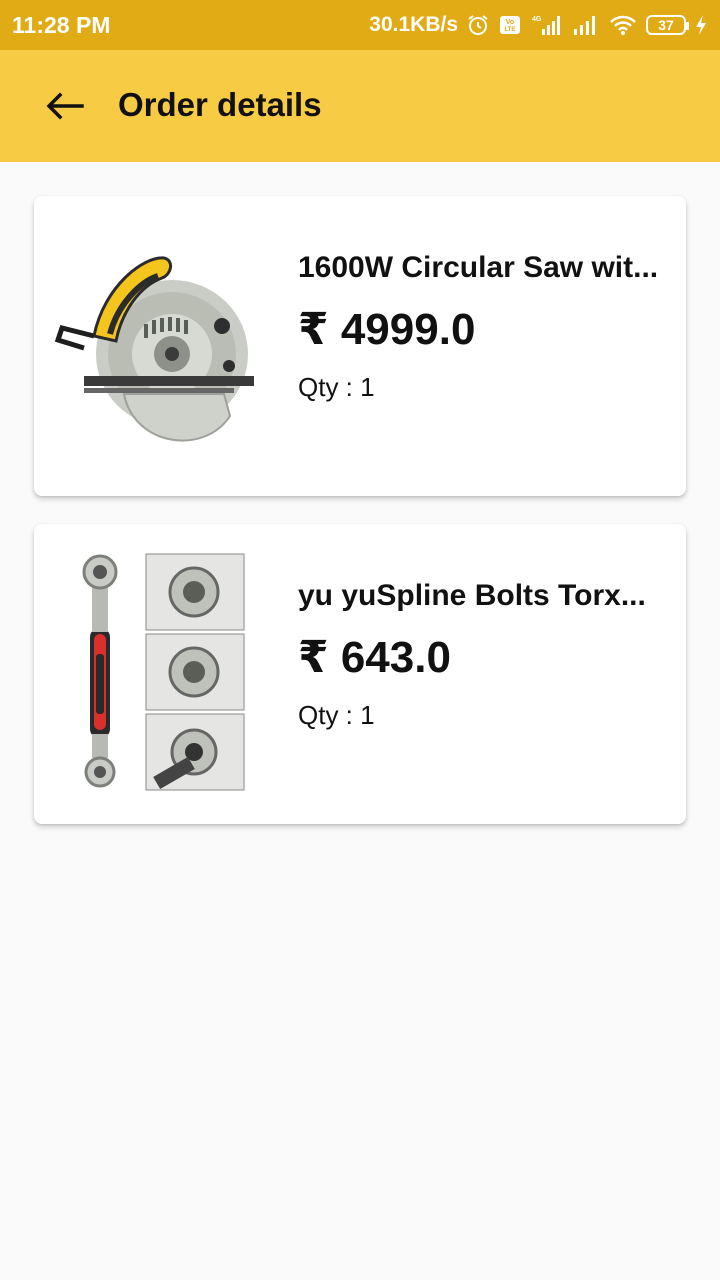 Image resolution: width=720 pixels, height=1280 pixels. I want to click on app-bar: Order details, so click(360, 106).